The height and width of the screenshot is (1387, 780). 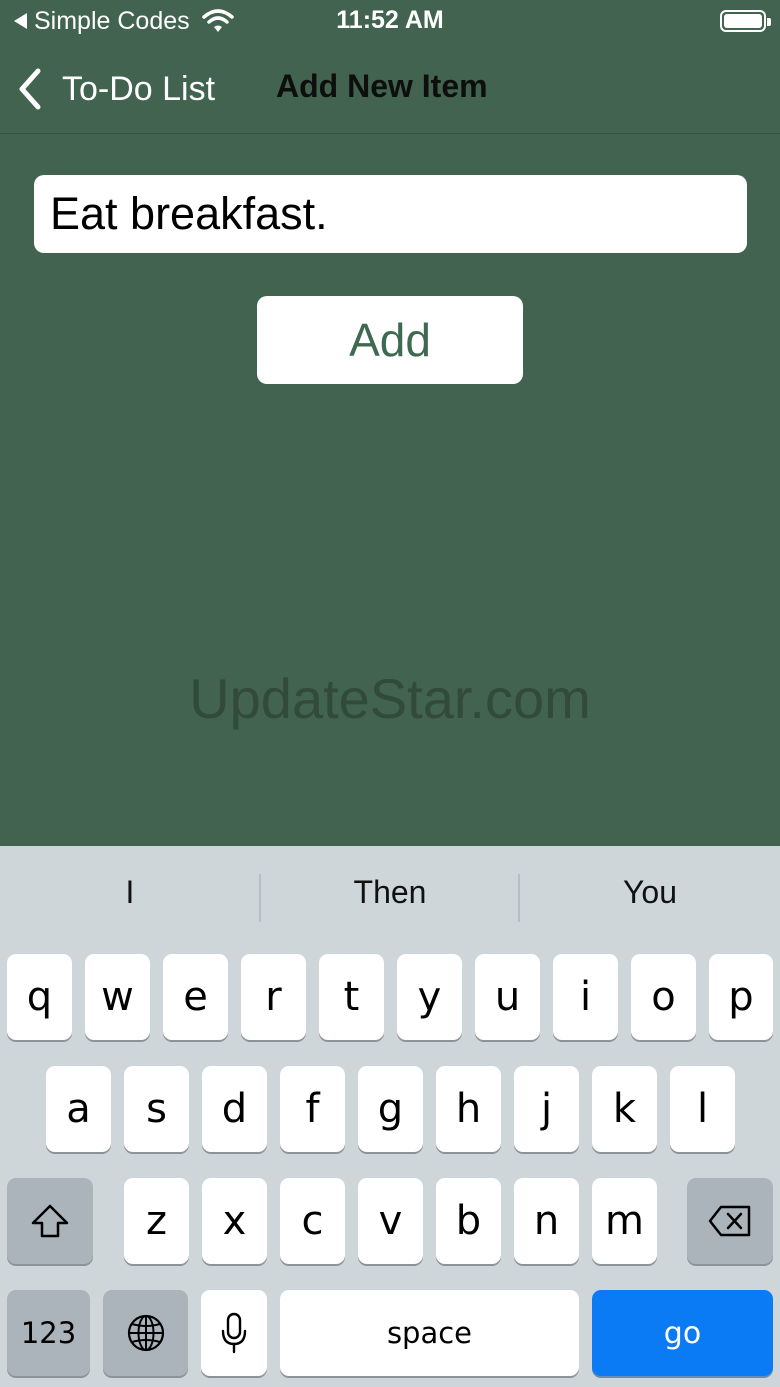 I want to click on page-title: Add New Item, so click(x=382, y=86).